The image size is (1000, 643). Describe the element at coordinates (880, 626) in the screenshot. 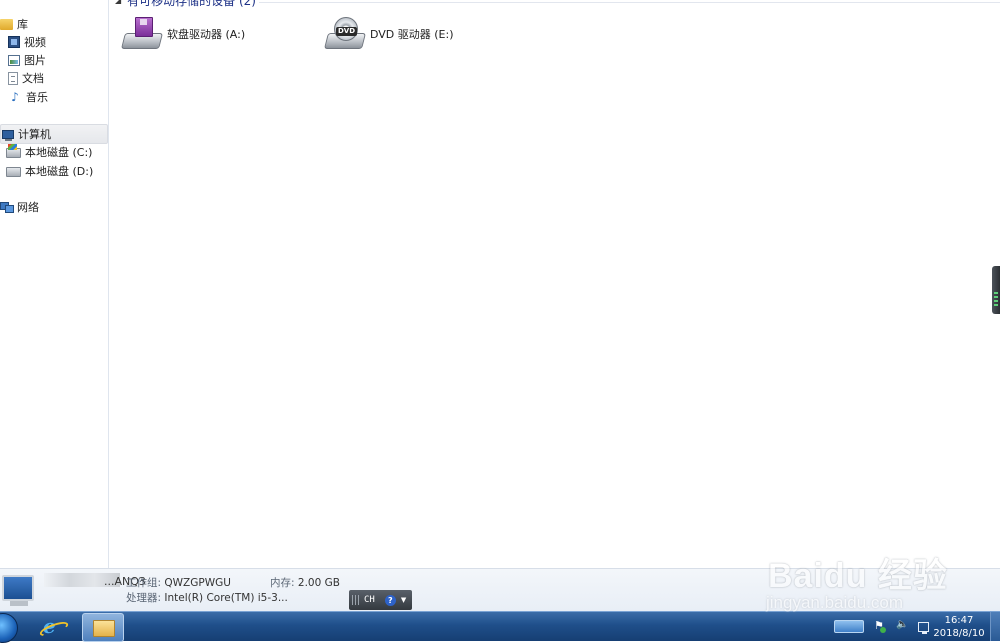

I see `action-center-icon` at that location.